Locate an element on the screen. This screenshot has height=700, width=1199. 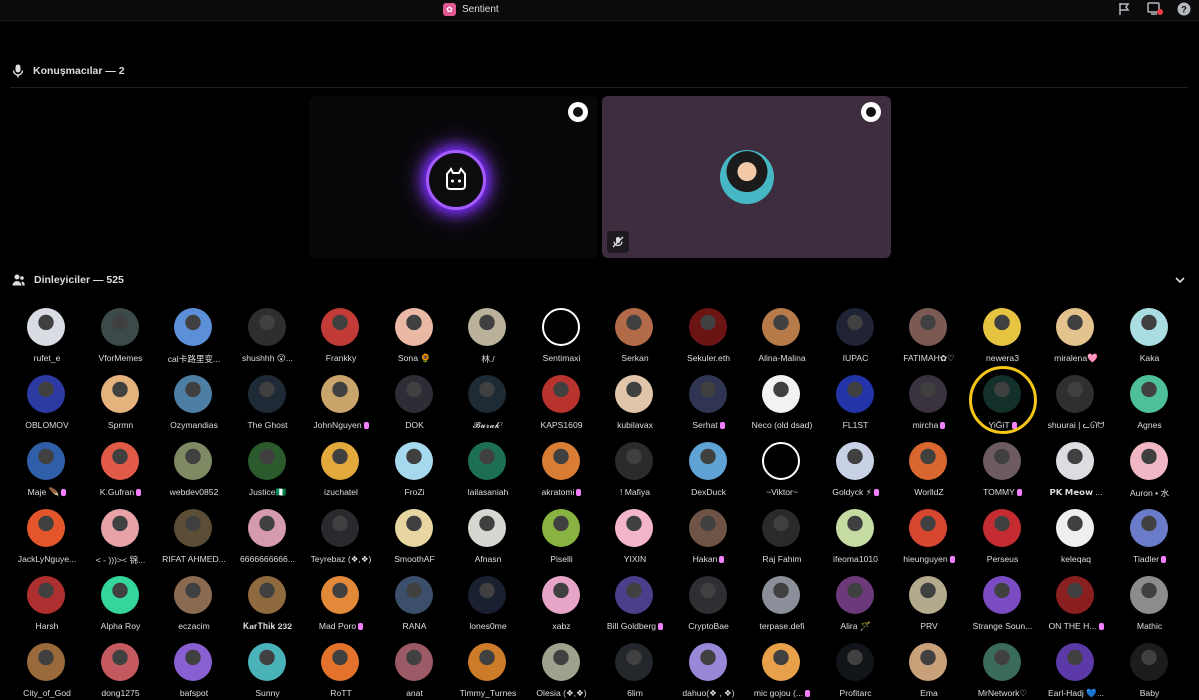
listener-item: ! Mafiya is located at coordinates (635, 466).